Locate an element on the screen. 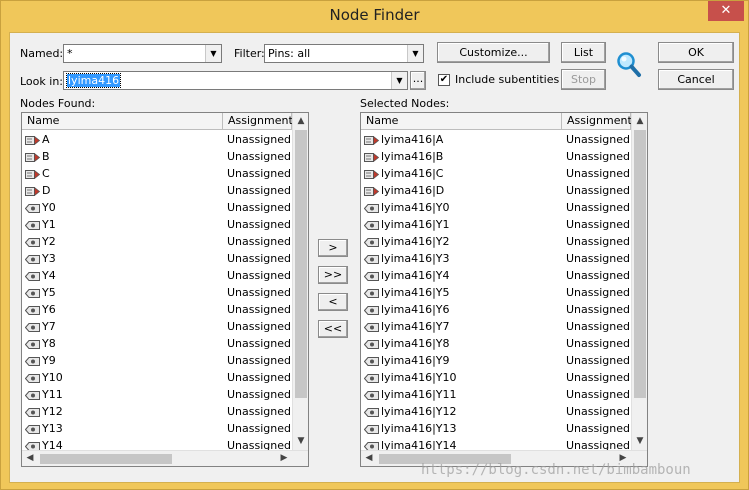 Image resolution: width=749 pixels, height=490 pixels. nodes-found-label: Nodes Found: is located at coordinates (58, 103).